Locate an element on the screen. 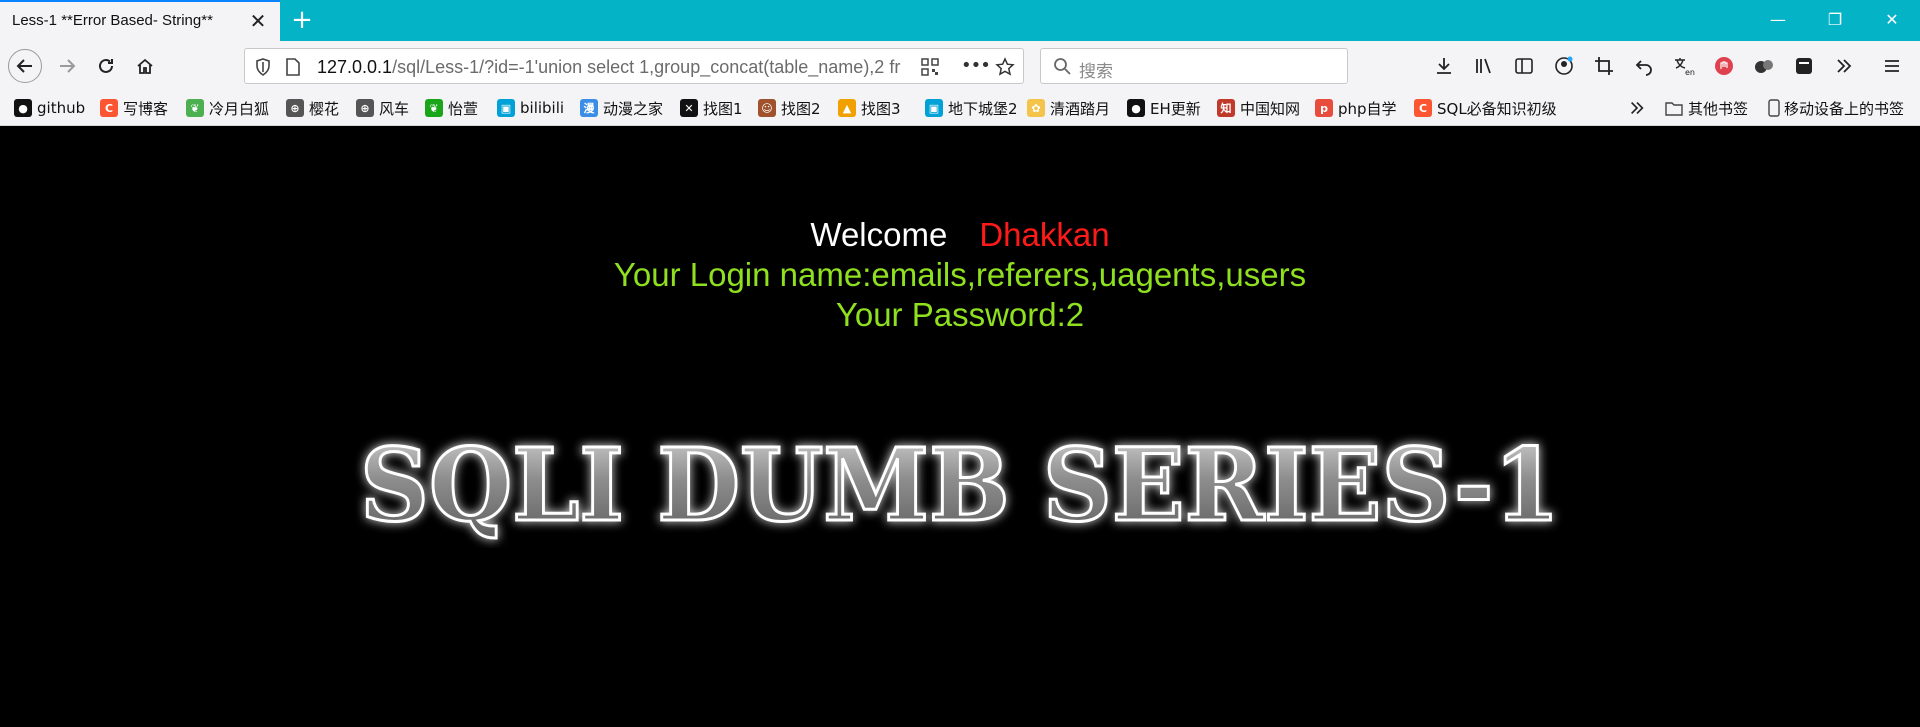 The height and width of the screenshot is (727, 1920). double-chevron-icon is located at coordinates (1637, 108).